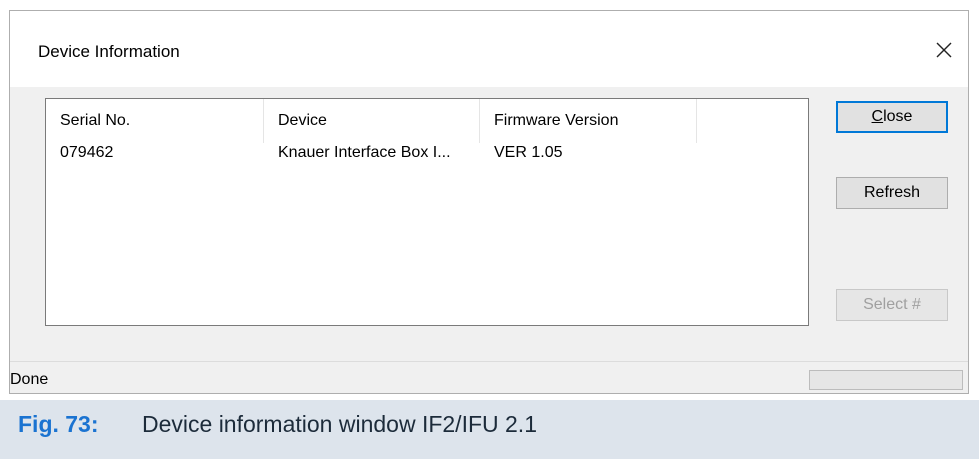 The height and width of the screenshot is (459, 979). What do you see at coordinates (752, 121) in the screenshot?
I see `column-header-empty` at bounding box center [752, 121].